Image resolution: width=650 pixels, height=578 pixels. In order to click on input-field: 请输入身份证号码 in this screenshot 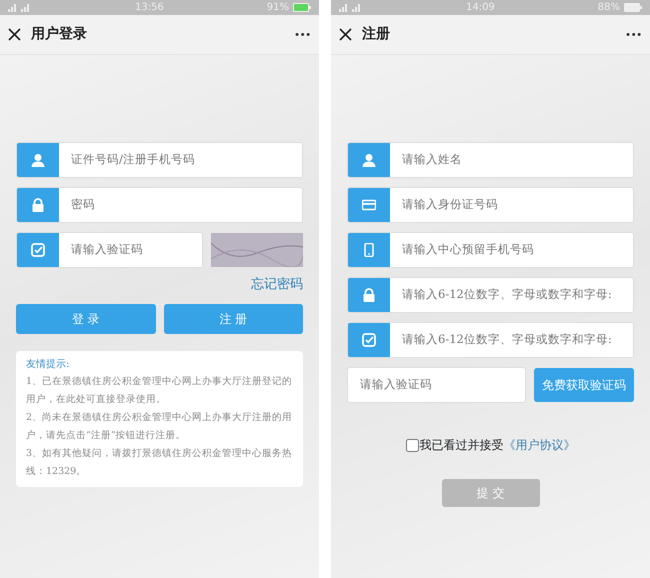, I will do `click(490, 205)`.